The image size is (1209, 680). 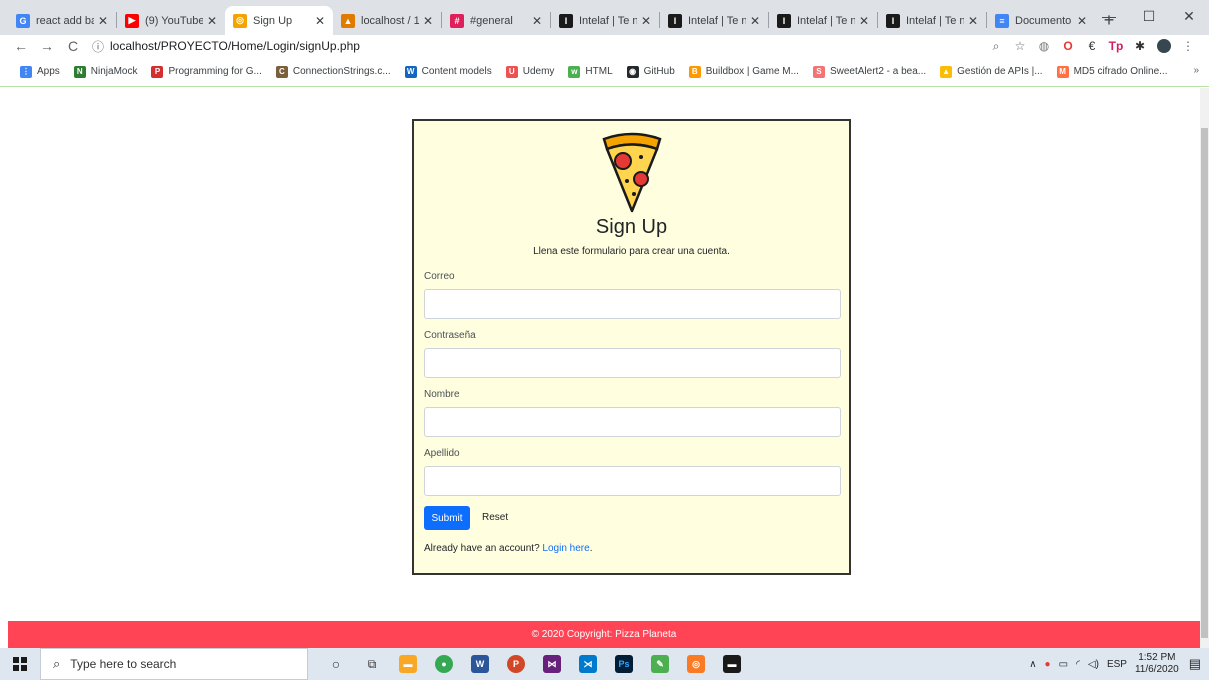 What do you see at coordinates (21, 46) in the screenshot?
I see `back-arrow-icon: ←` at bounding box center [21, 46].